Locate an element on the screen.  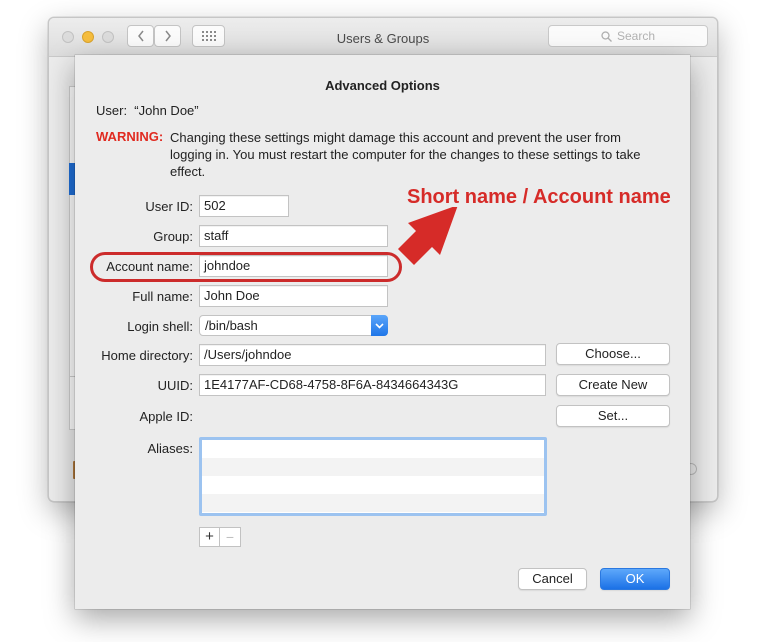
chevron-right-icon is located at coordinates (167, 36).